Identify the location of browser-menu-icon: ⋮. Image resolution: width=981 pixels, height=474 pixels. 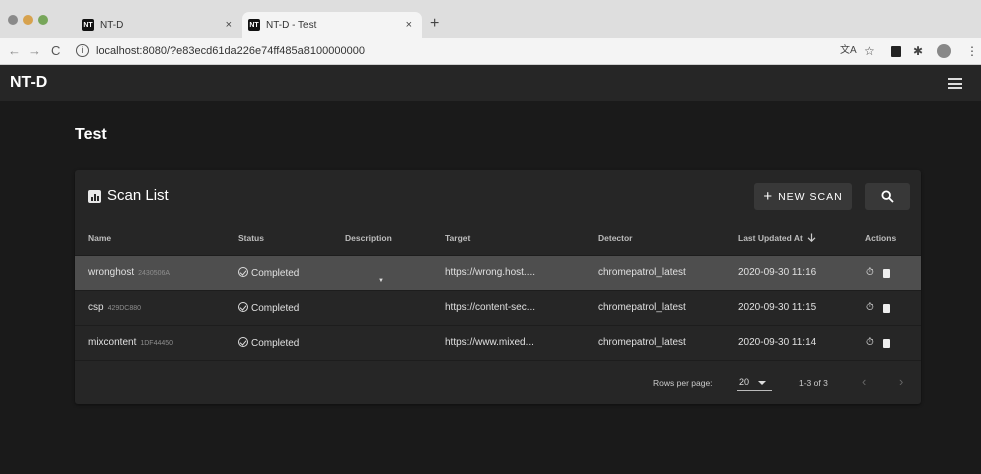
(972, 51).